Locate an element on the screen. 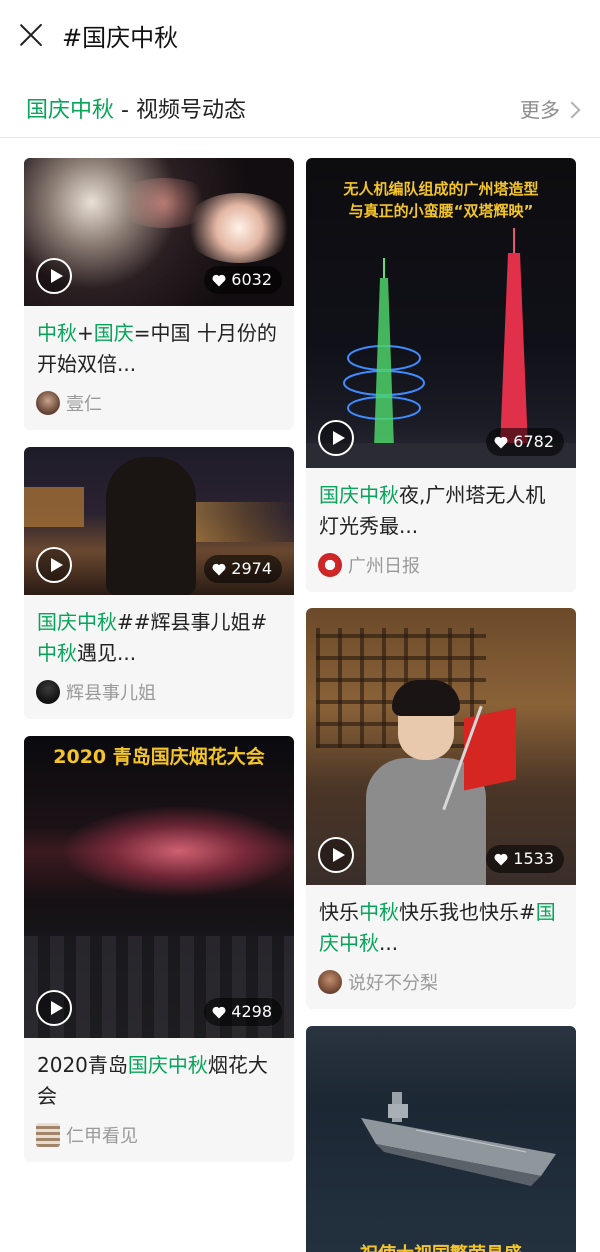 This screenshot has height=1252, width=600. like-count-badge: 2974 is located at coordinates (243, 569).